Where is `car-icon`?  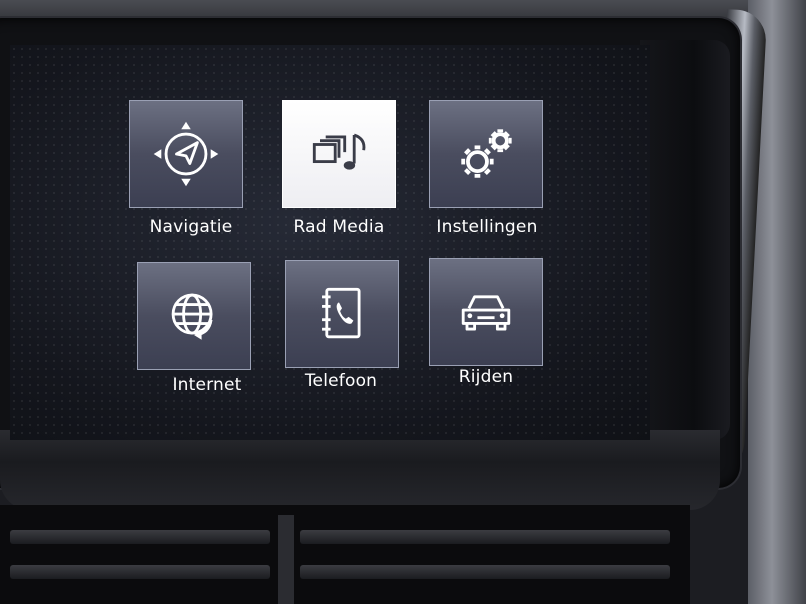 car-icon is located at coordinates (486, 313).